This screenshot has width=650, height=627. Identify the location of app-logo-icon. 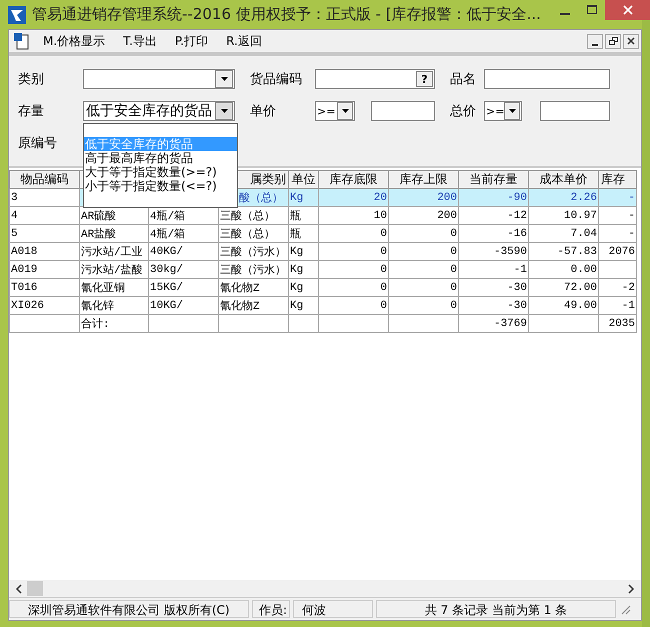
(17, 15).